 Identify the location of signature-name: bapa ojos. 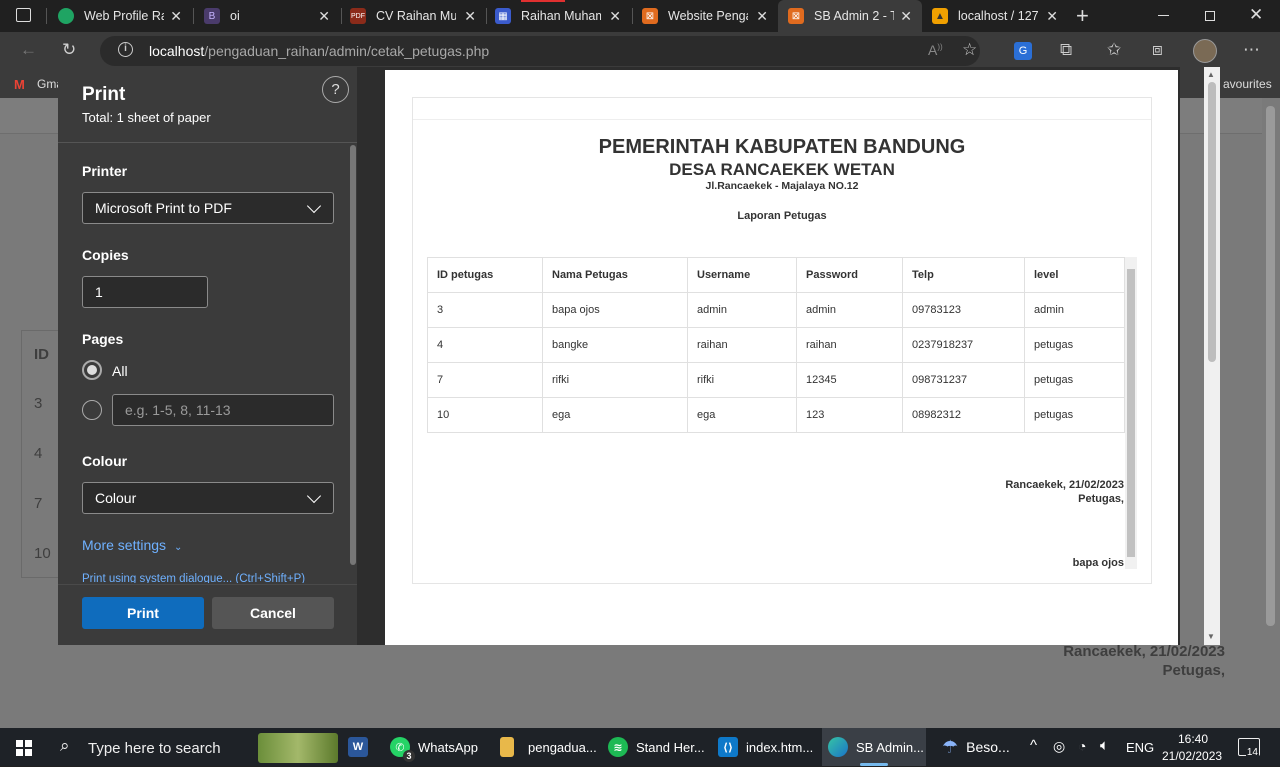
(1098, 563).